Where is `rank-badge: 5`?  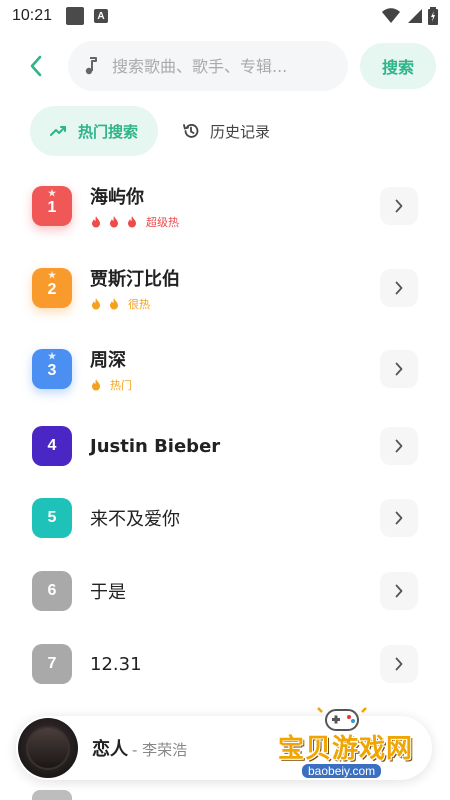 rank-badge: 5 is located at coordinates (52, 518).